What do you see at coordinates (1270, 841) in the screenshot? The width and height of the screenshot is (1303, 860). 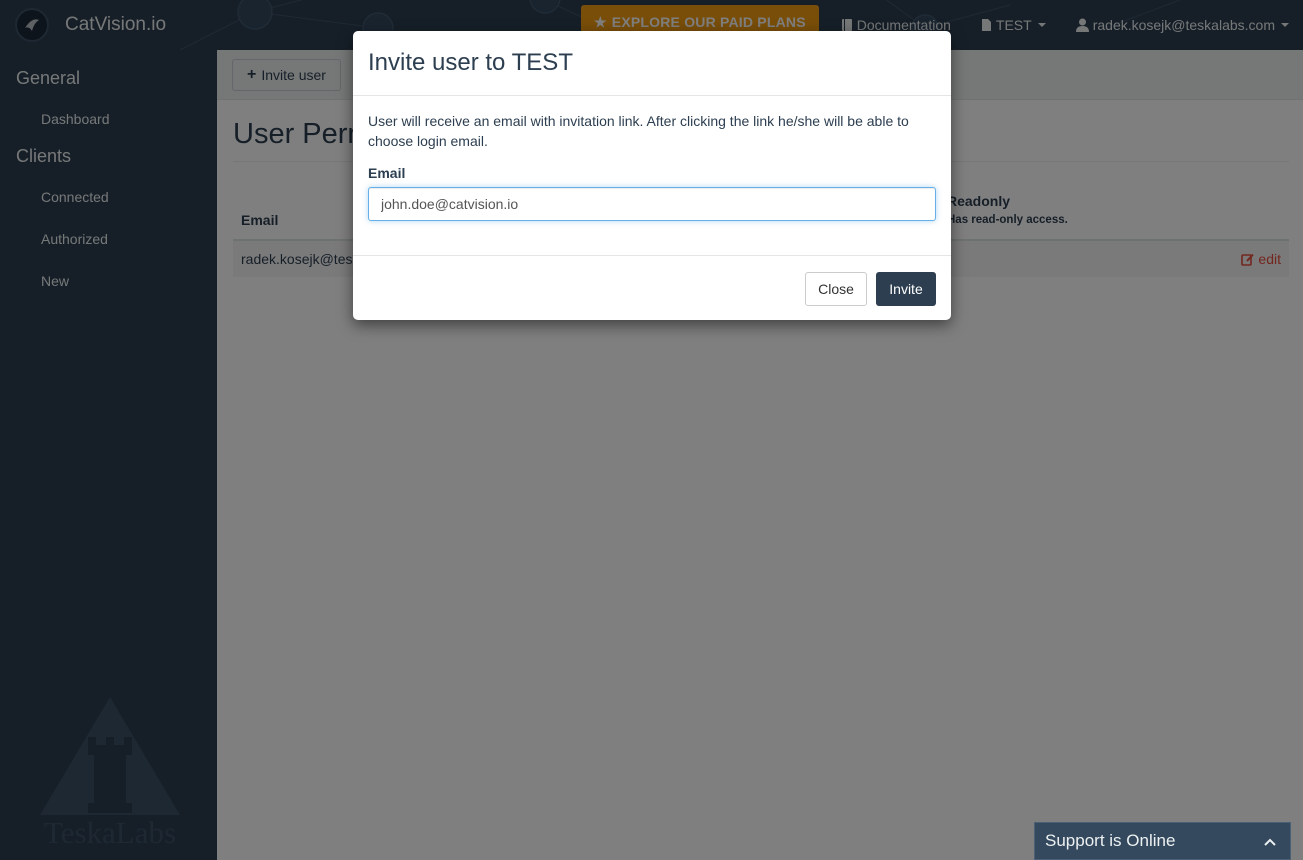 I see `chevron-up-icon` at bounding box center [1270, 841].